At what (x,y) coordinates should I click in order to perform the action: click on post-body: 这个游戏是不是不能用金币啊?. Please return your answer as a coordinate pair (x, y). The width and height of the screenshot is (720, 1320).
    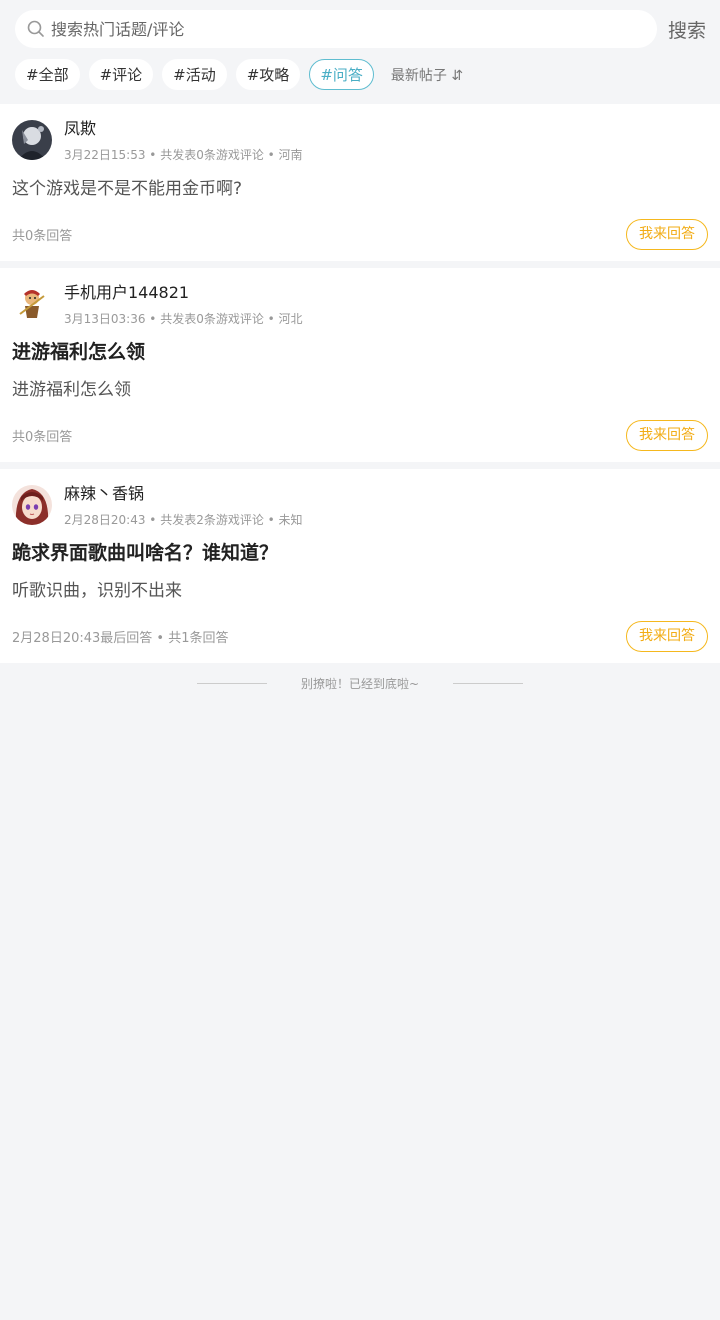
    Looking at the image, I should click on (360, 189).